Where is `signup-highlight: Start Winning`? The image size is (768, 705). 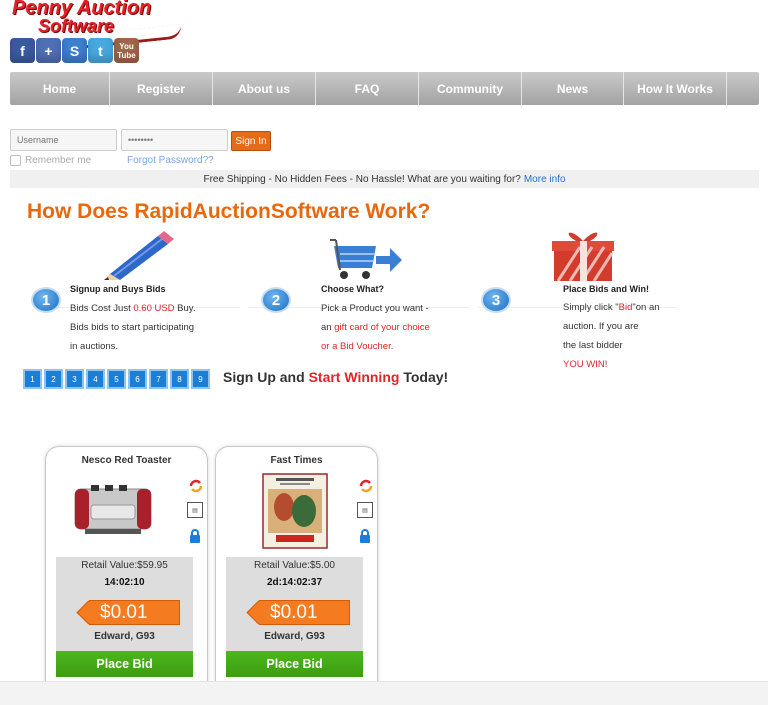
signup-highlight: Start Winning is located at coordinates (354, 377).